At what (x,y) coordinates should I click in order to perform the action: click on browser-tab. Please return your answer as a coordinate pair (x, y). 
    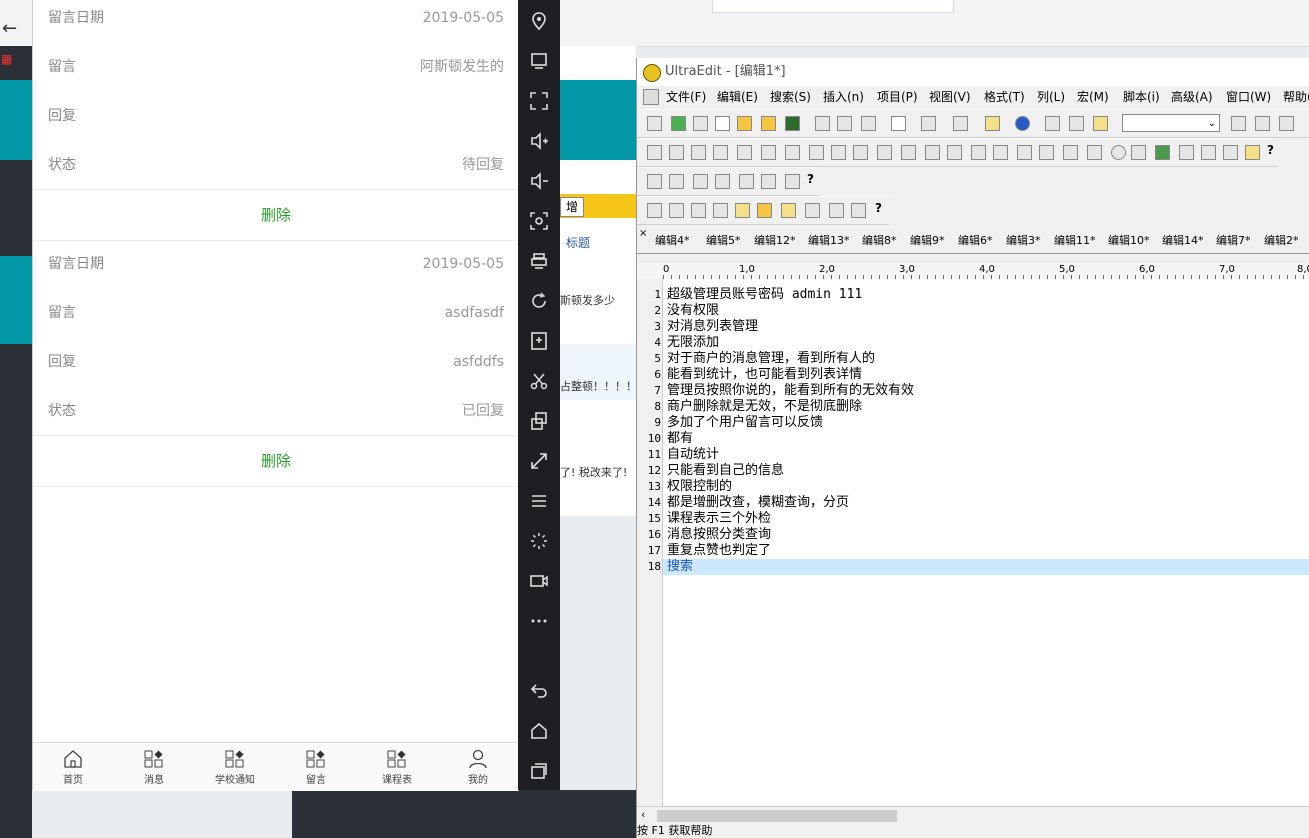
    Looking at the image, I should click on (833, 6).